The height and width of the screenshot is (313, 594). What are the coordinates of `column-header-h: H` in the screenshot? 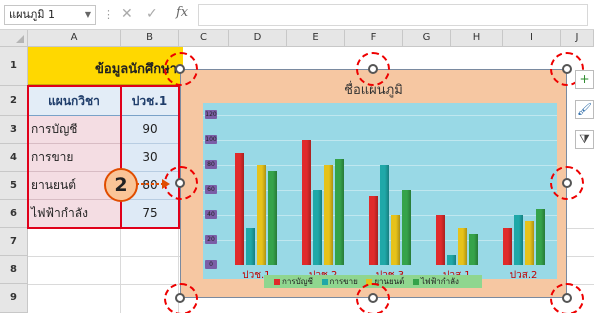 It's located at (477, 38).